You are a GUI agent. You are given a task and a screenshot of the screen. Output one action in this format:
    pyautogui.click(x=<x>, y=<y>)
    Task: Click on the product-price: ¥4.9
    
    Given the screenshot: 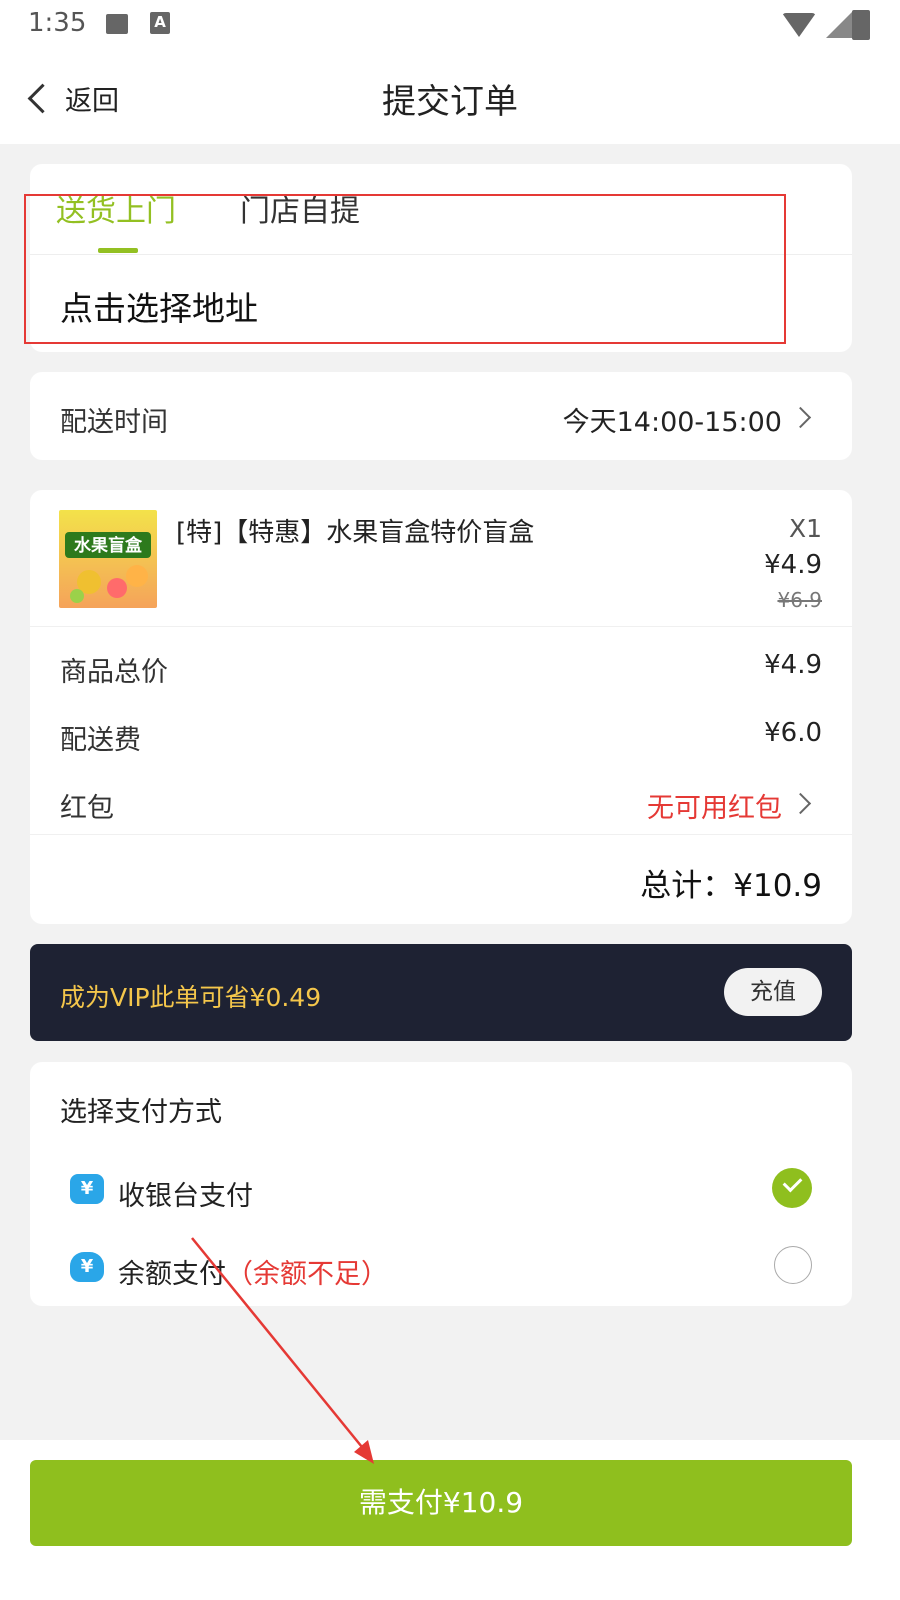 What is the action you would take?
    pyautogui.click(x=793, y=565)
    